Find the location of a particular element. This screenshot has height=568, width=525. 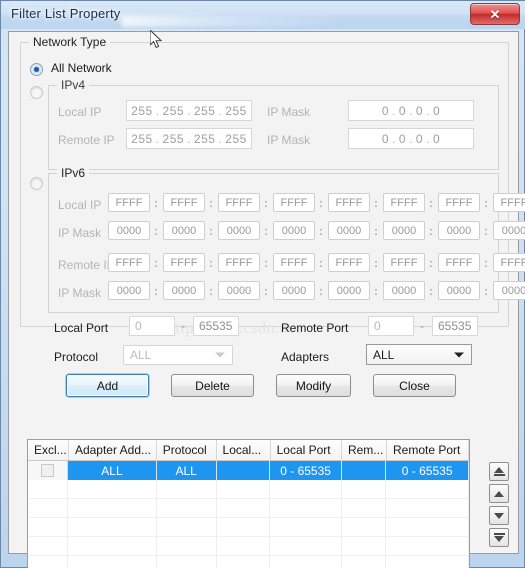

move-down-button is located at coordinates (499, 515).